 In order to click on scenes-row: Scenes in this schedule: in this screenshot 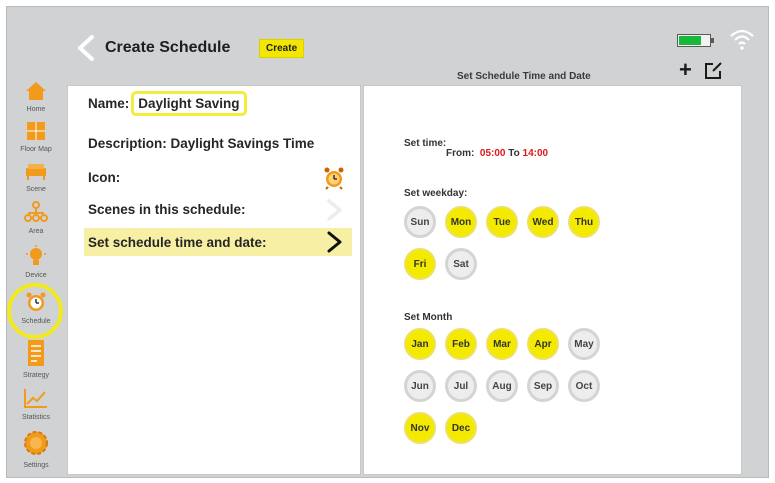, I will do `click(167, 209)`.